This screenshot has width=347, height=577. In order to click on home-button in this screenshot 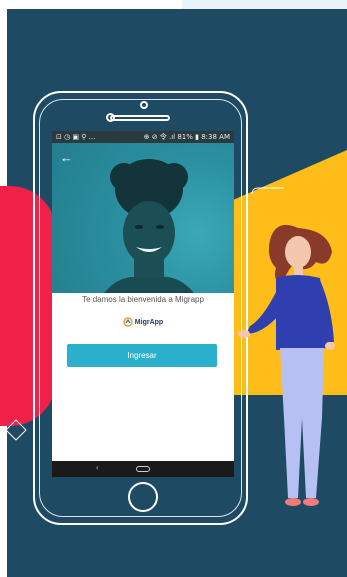, I will do `click(143, 497)`.